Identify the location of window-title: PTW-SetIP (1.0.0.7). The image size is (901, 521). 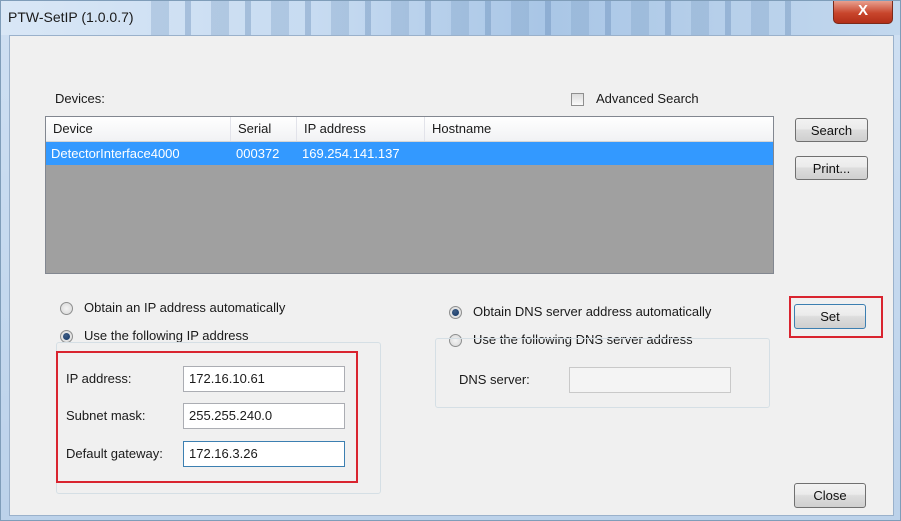
(71, 17).